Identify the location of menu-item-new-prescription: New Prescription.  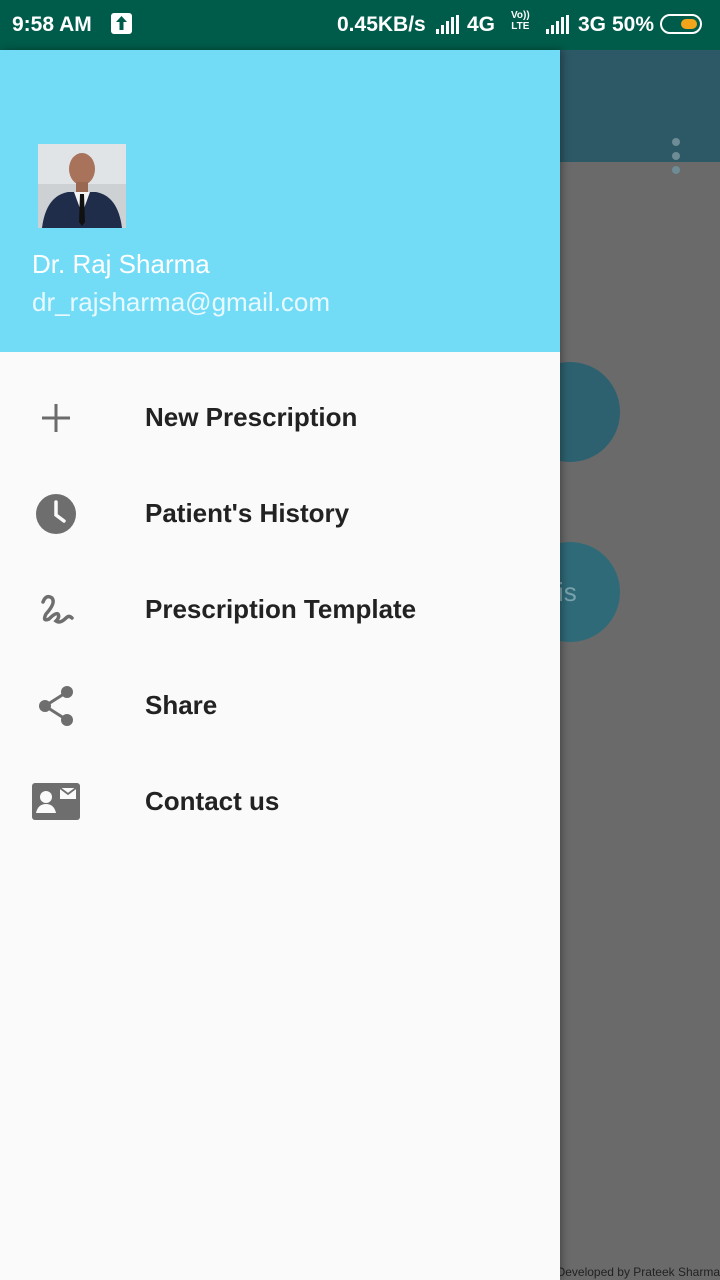
(280, 418).